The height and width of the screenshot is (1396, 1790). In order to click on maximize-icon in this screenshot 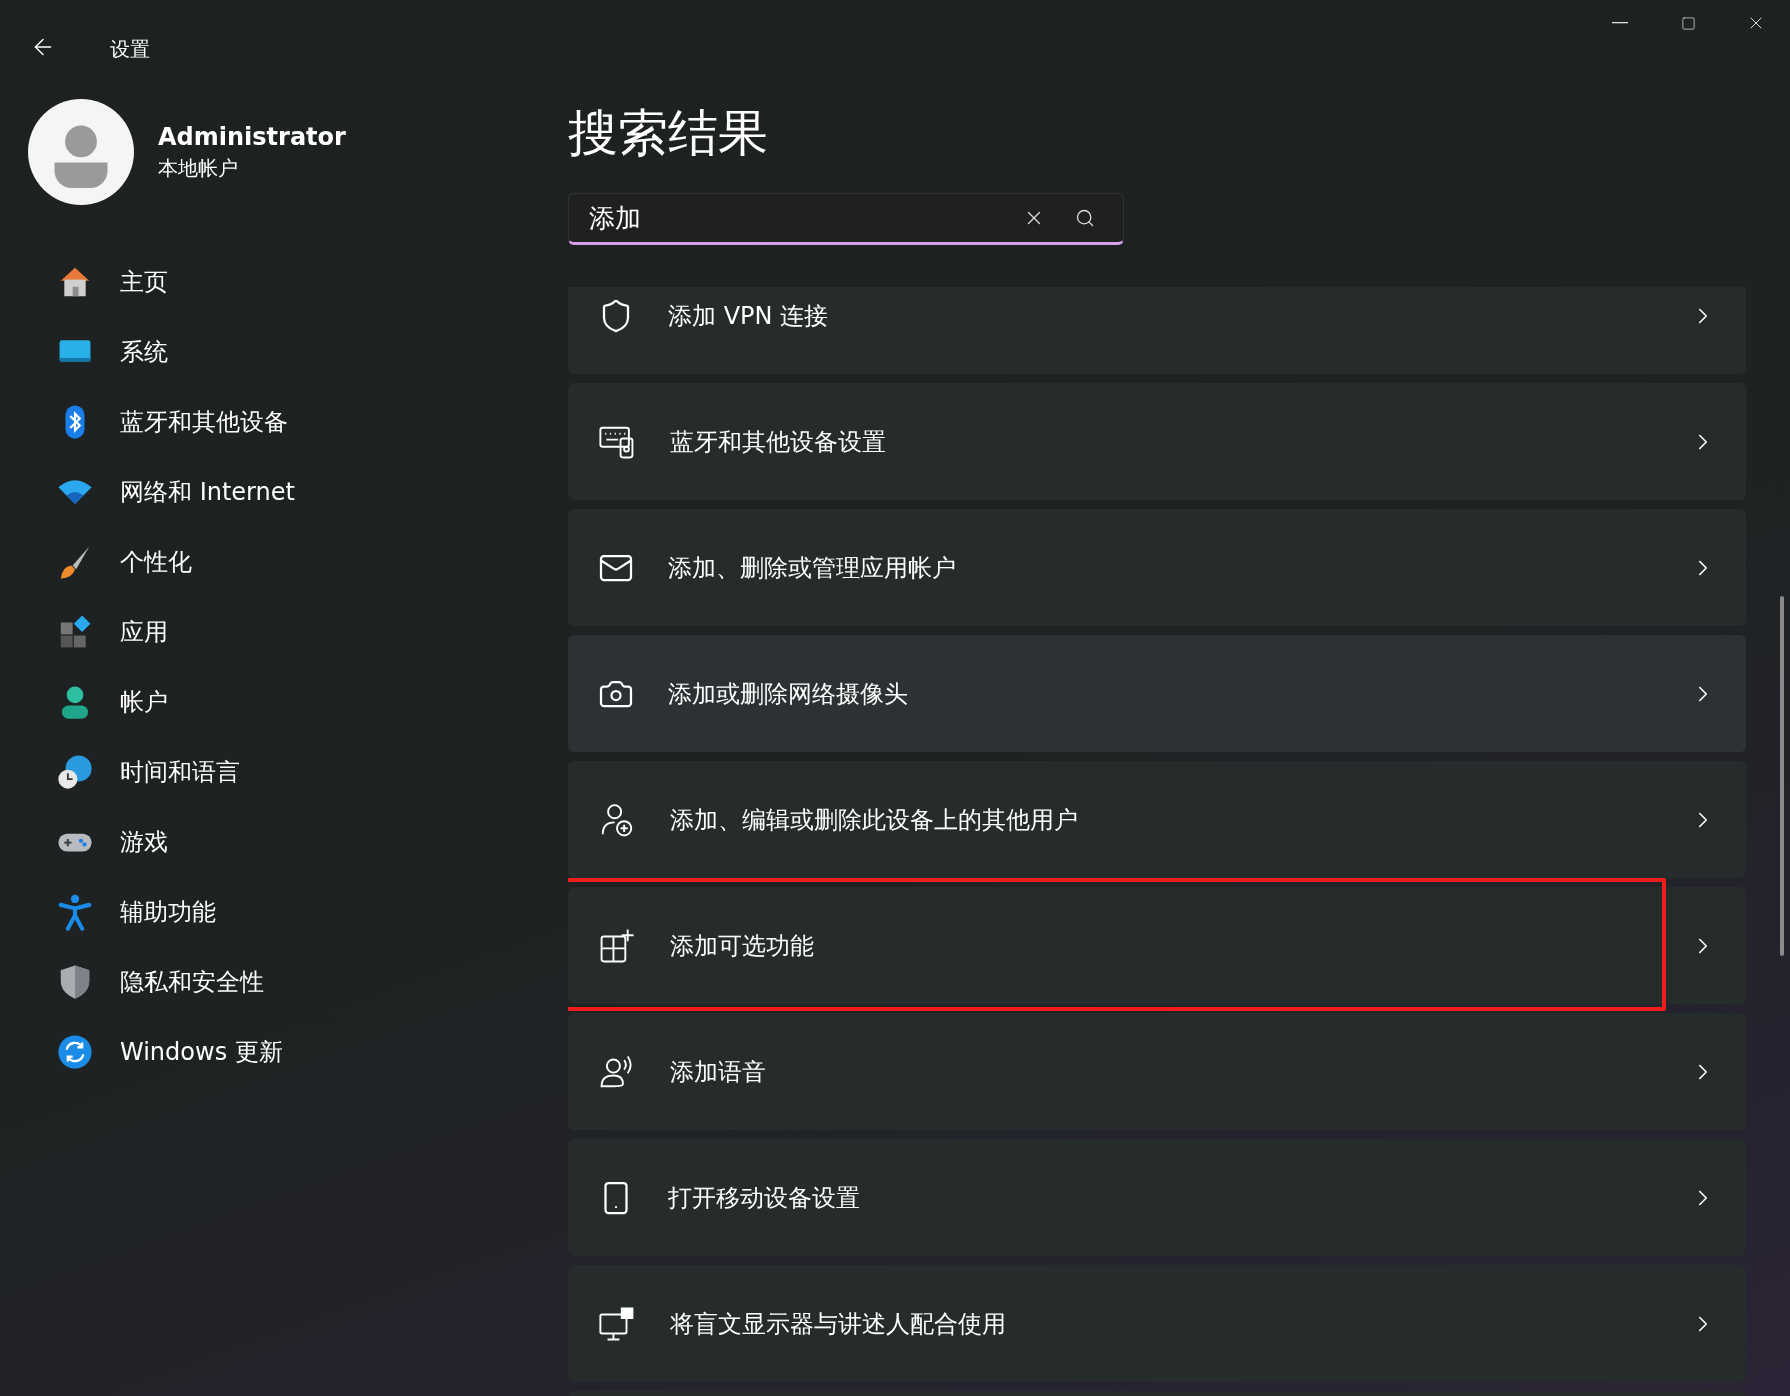, I will do `click(1688, 23)`.